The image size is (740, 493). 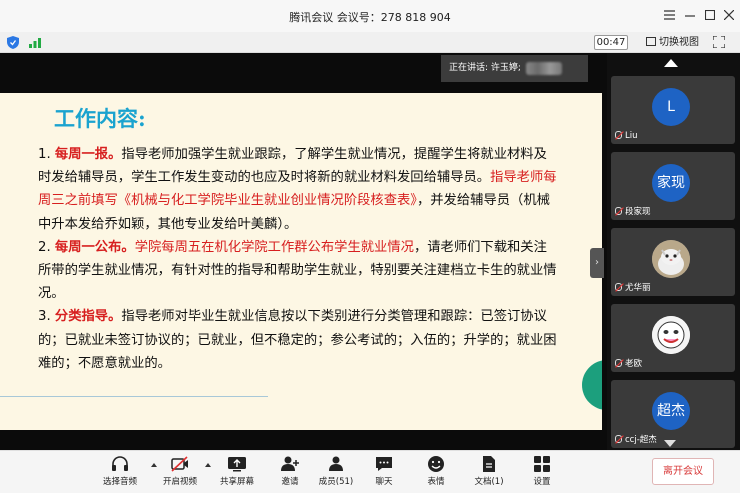 What do you see at coordinates (671, 183) in the screenshot?
I see `avatar: 家现` at bounding box center [671, 183].